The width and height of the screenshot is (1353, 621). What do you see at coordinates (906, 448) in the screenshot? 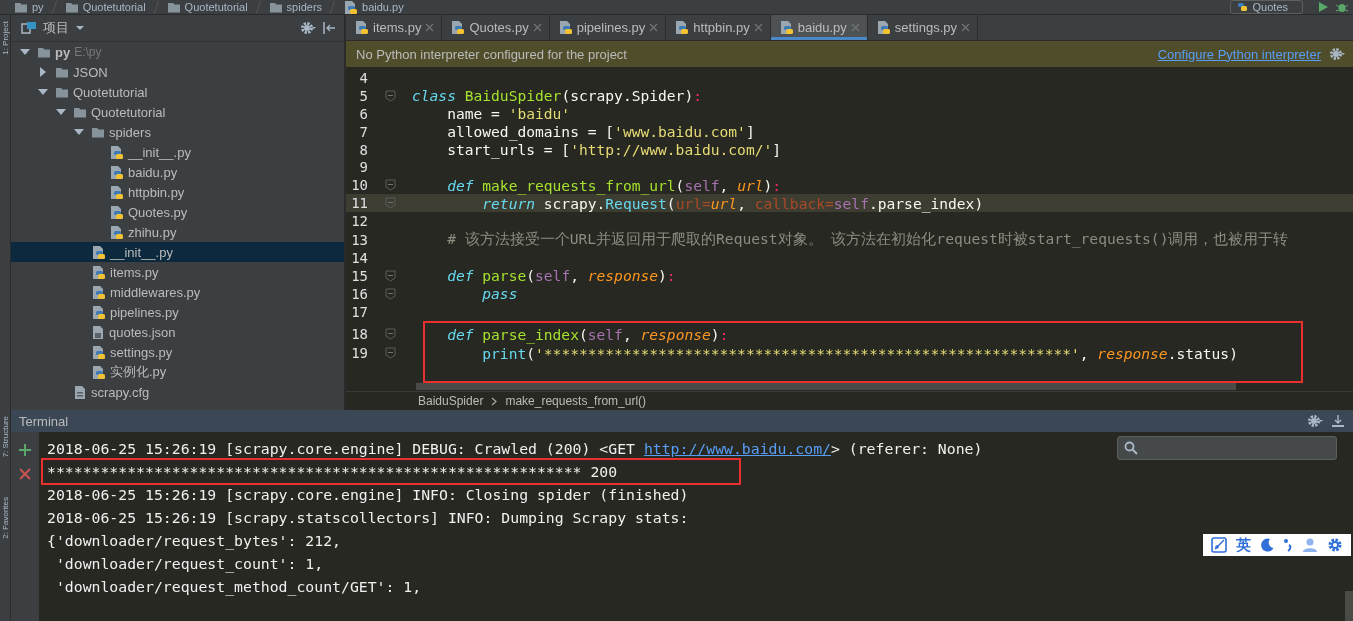
I see `terminal-text: > (referer: None)` at bounding box center [906, 448].